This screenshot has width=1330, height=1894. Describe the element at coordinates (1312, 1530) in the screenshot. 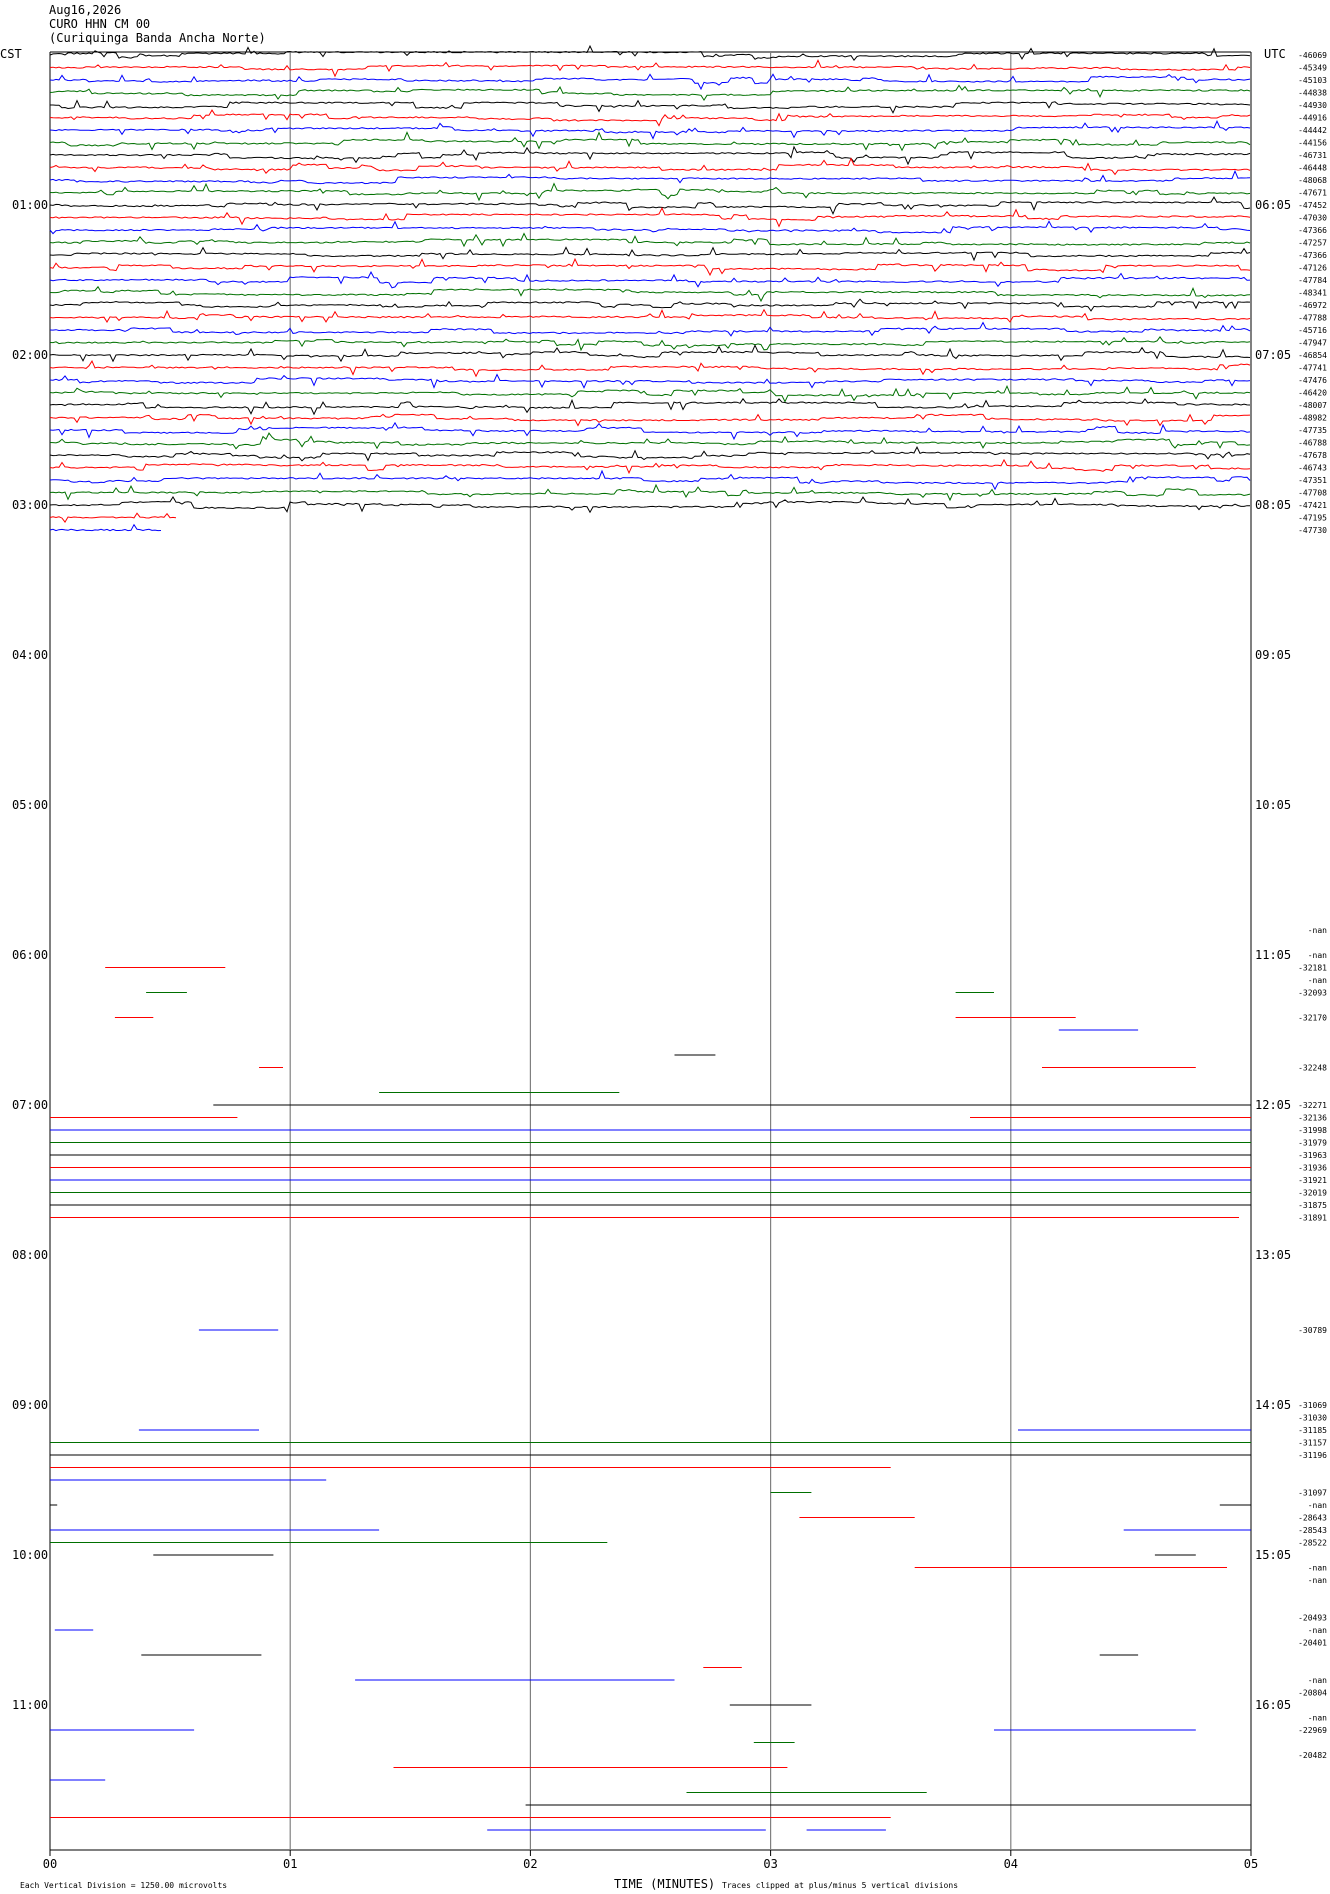

I see `trace-offset-label: -28543` at that location.